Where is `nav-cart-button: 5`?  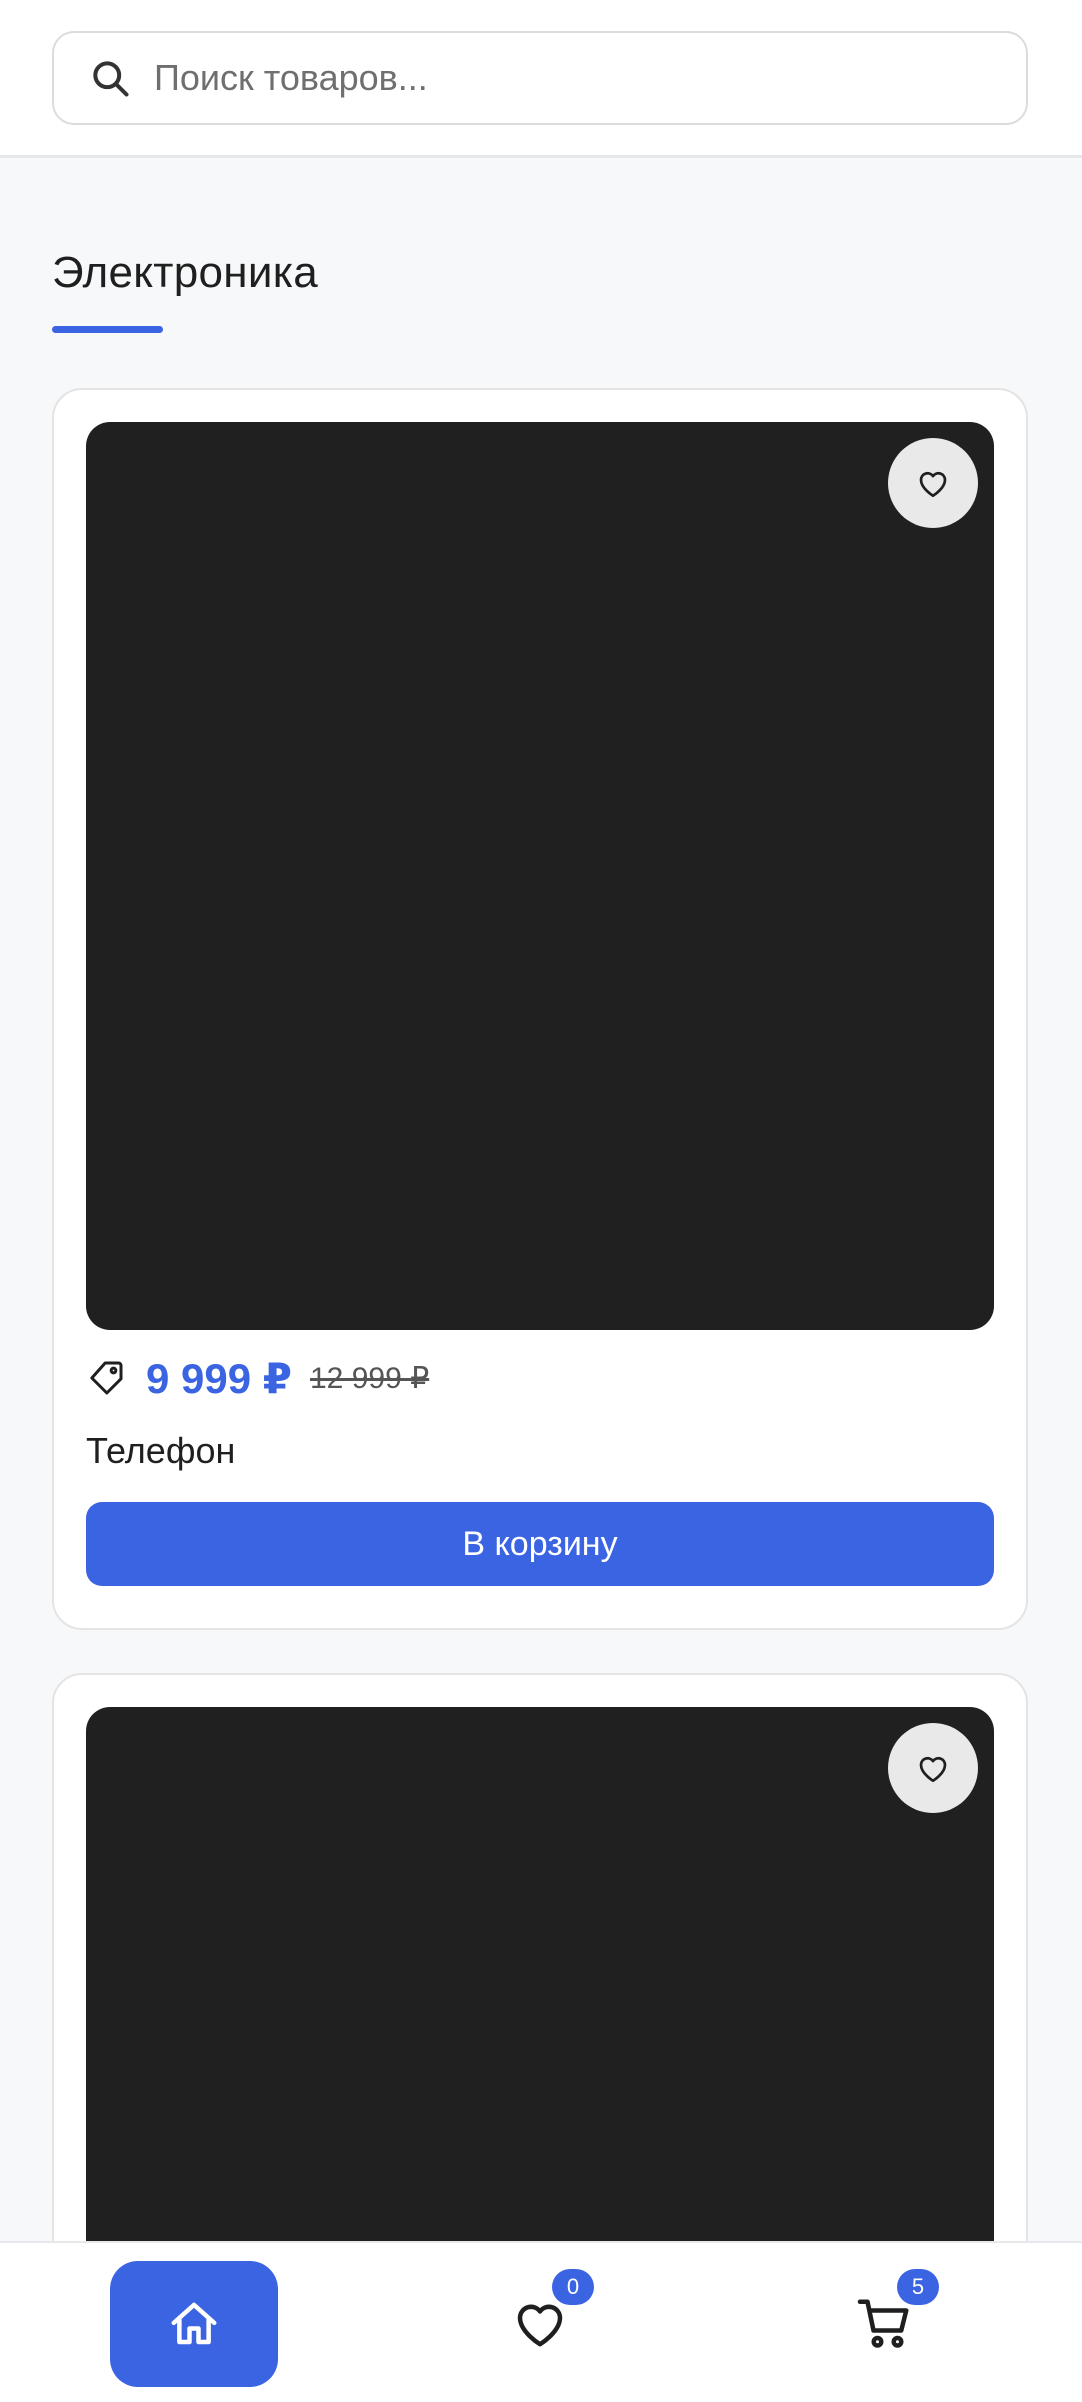
nav-cart-button: 5 is located at coordinates (892, 2316).